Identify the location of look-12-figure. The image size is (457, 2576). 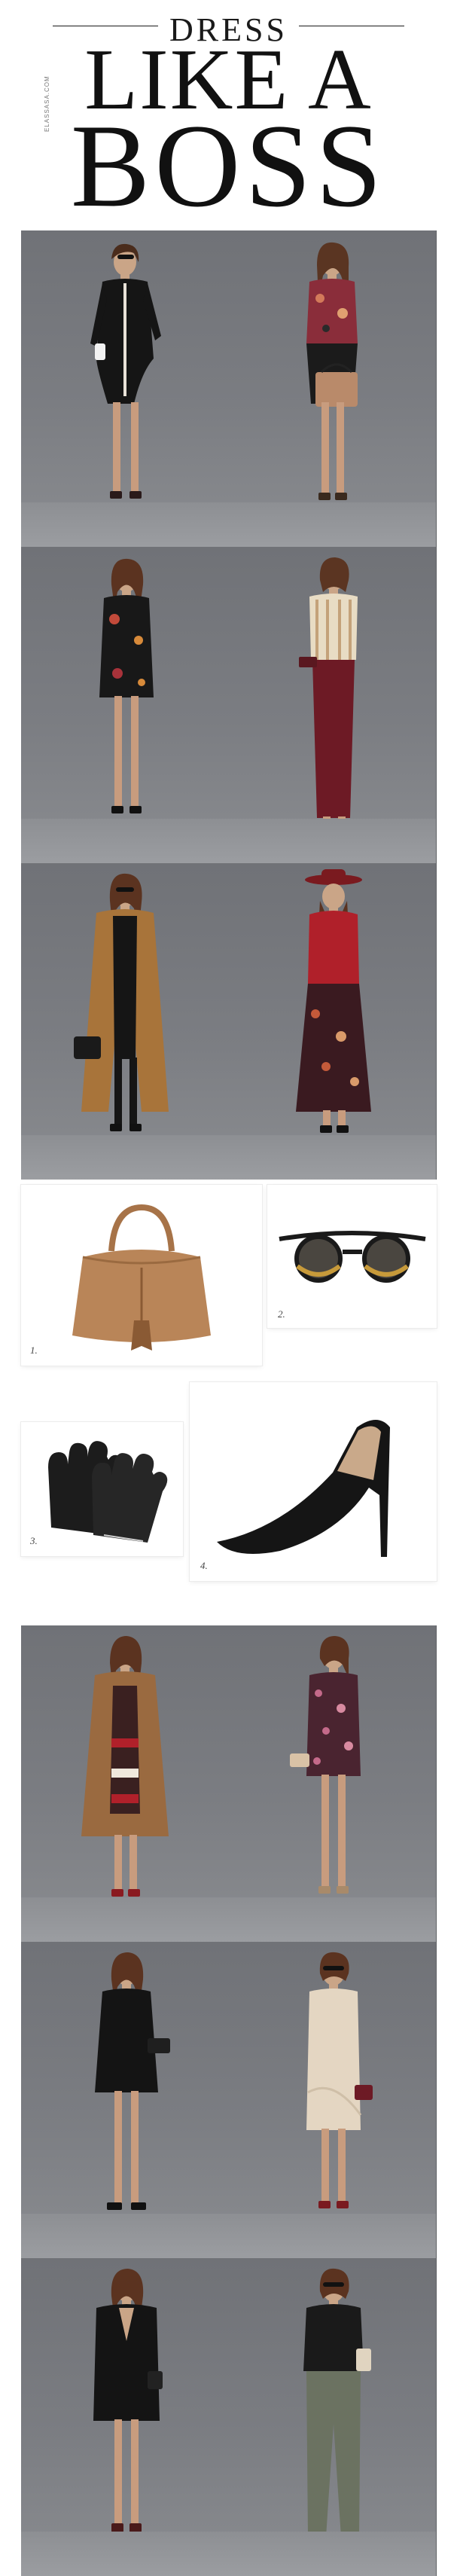
(337, 2406).